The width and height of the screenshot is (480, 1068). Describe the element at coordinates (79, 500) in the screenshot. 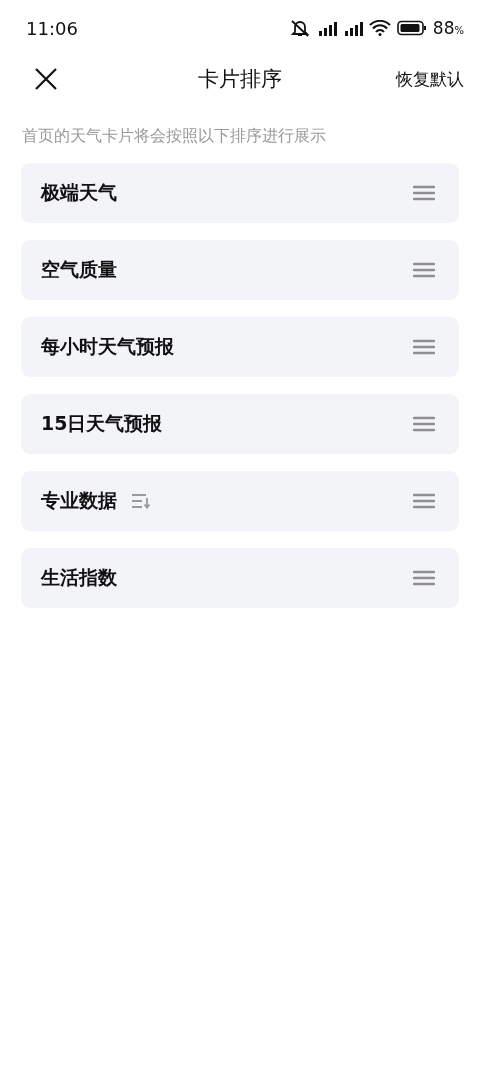

I see `card-label: 专业数据` at that location.